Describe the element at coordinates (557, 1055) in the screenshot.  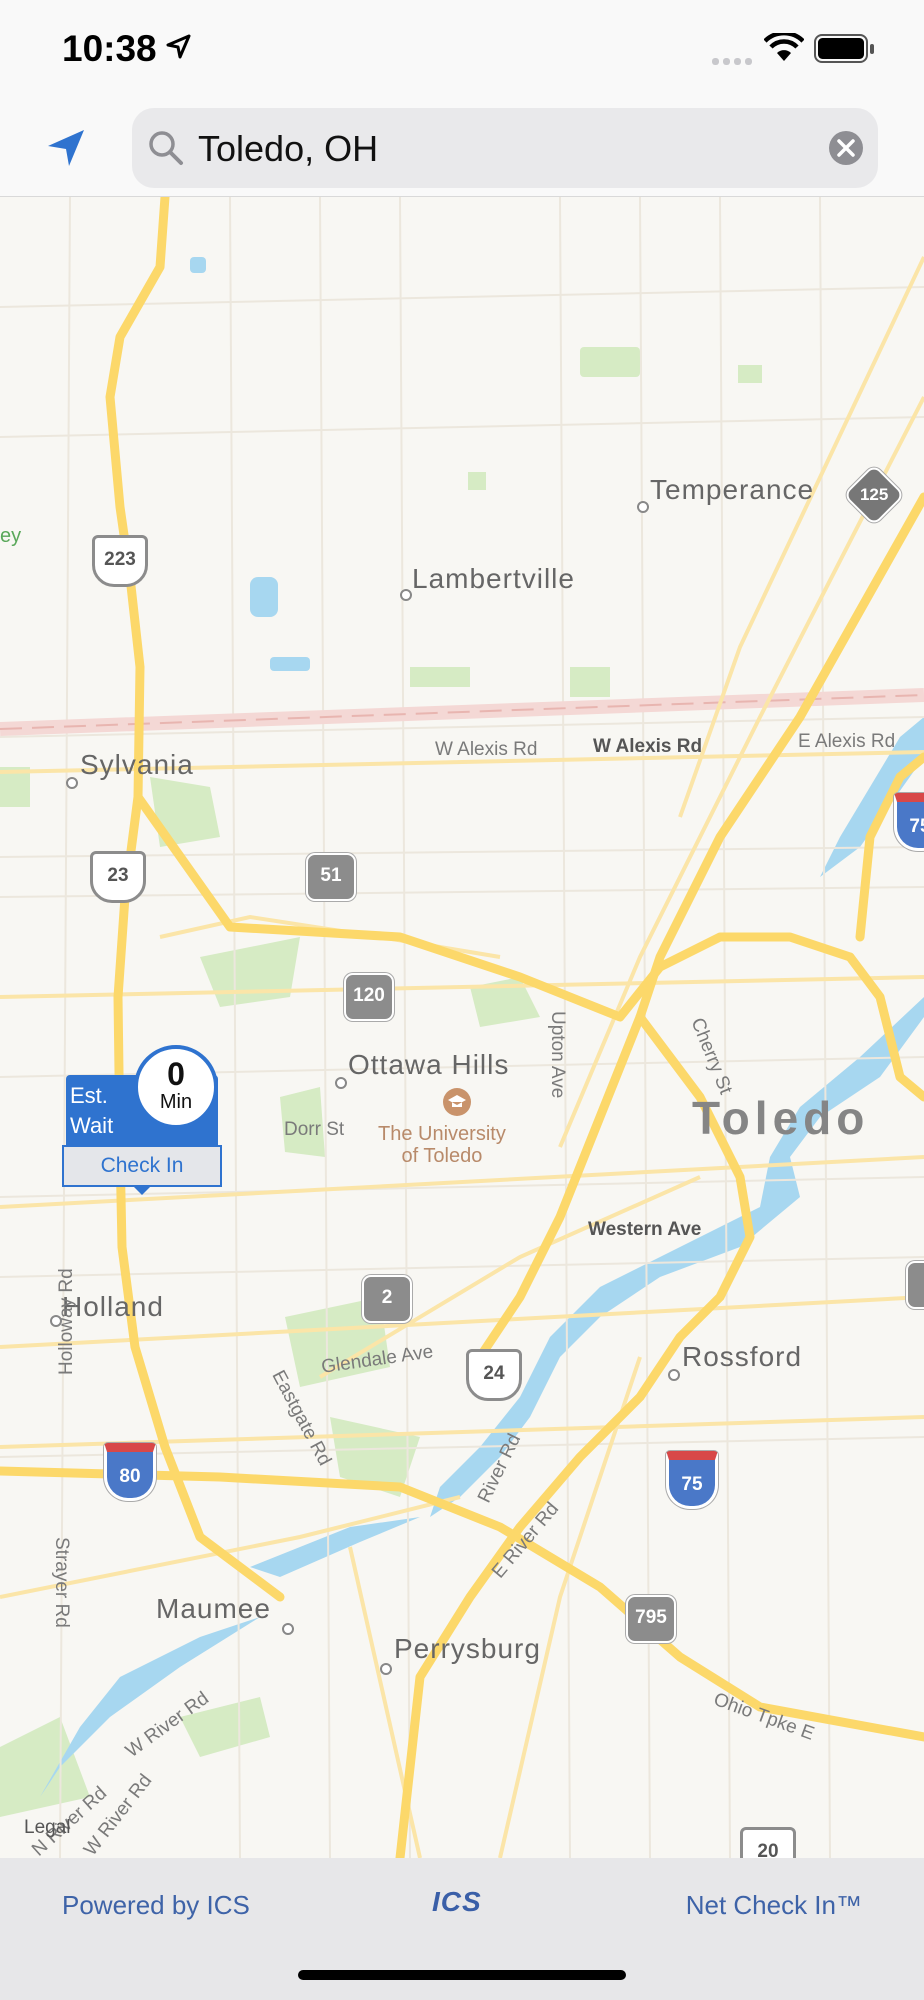
I see `road-label: Upton Ave` at that location.